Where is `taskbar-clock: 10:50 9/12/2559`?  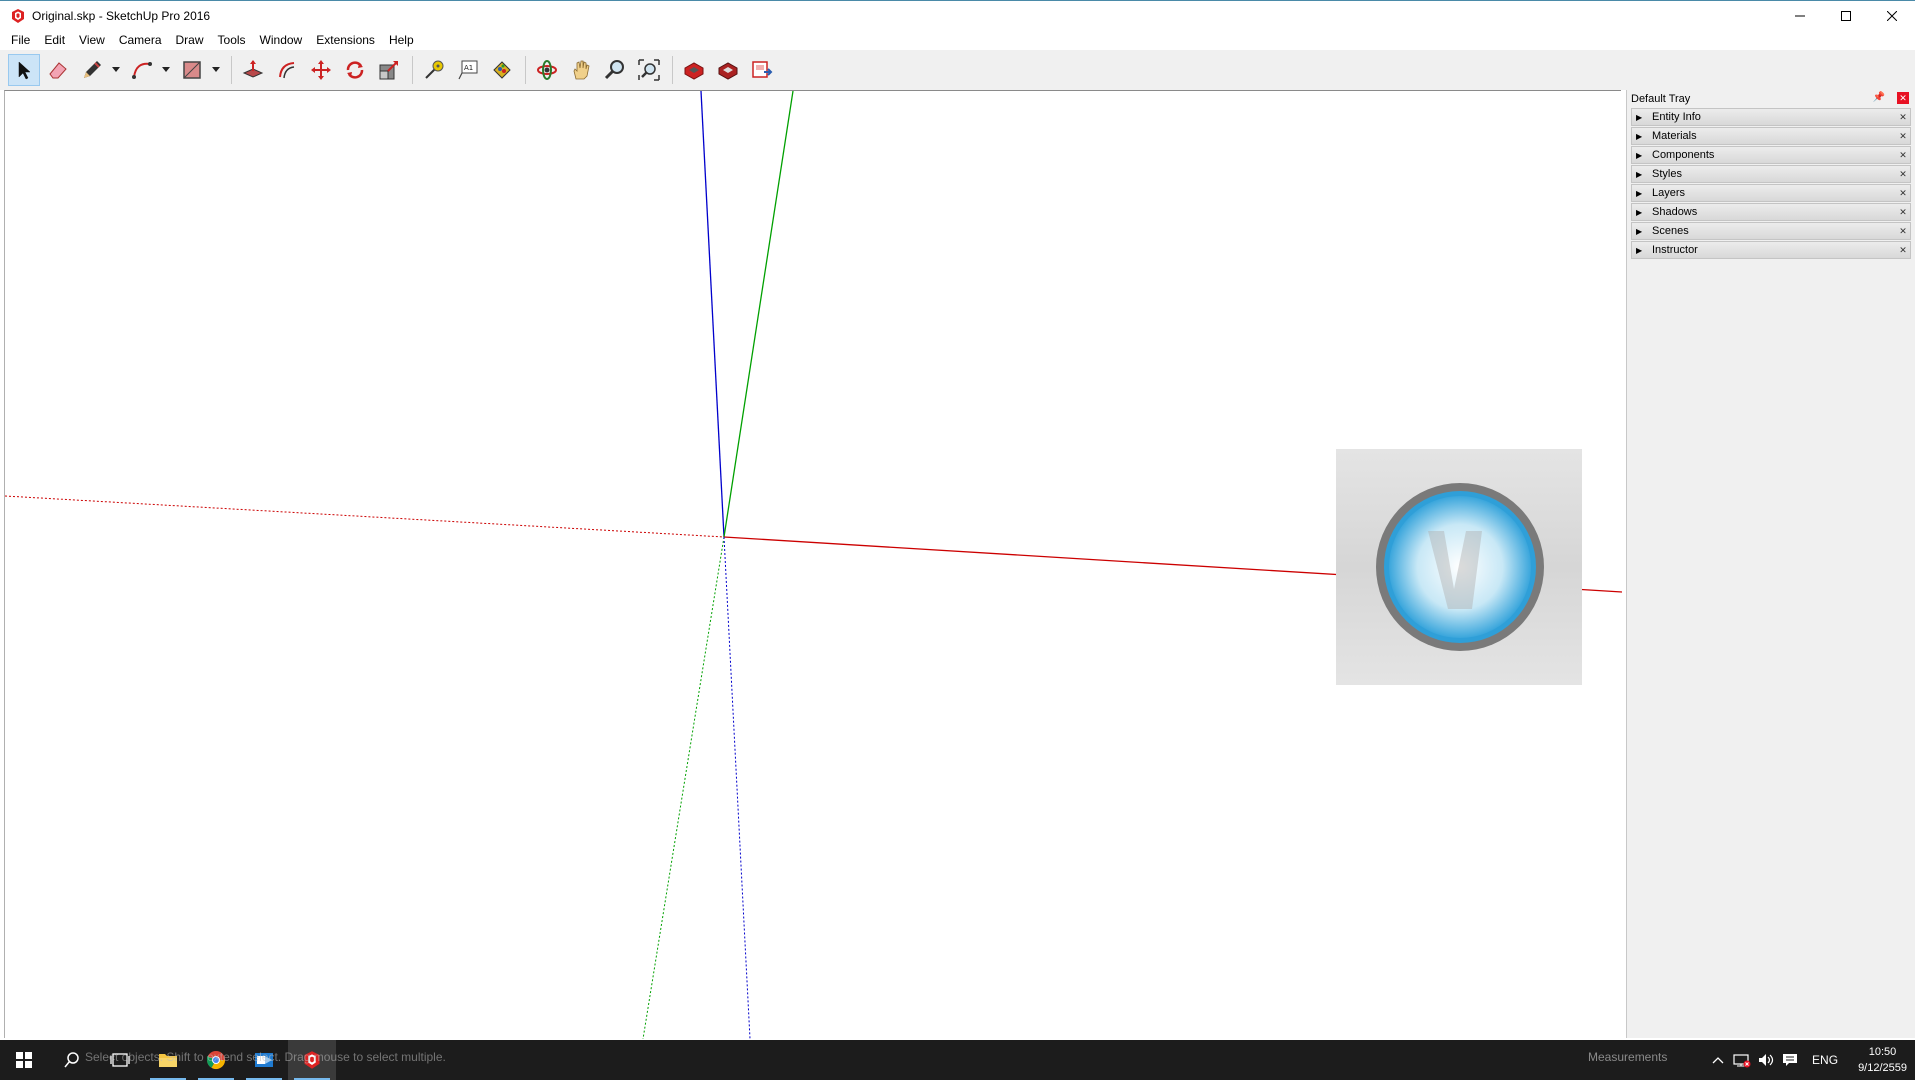 taskbar-clock: 10:50 9/12/2559 is located at coordinates (1881, 1060).